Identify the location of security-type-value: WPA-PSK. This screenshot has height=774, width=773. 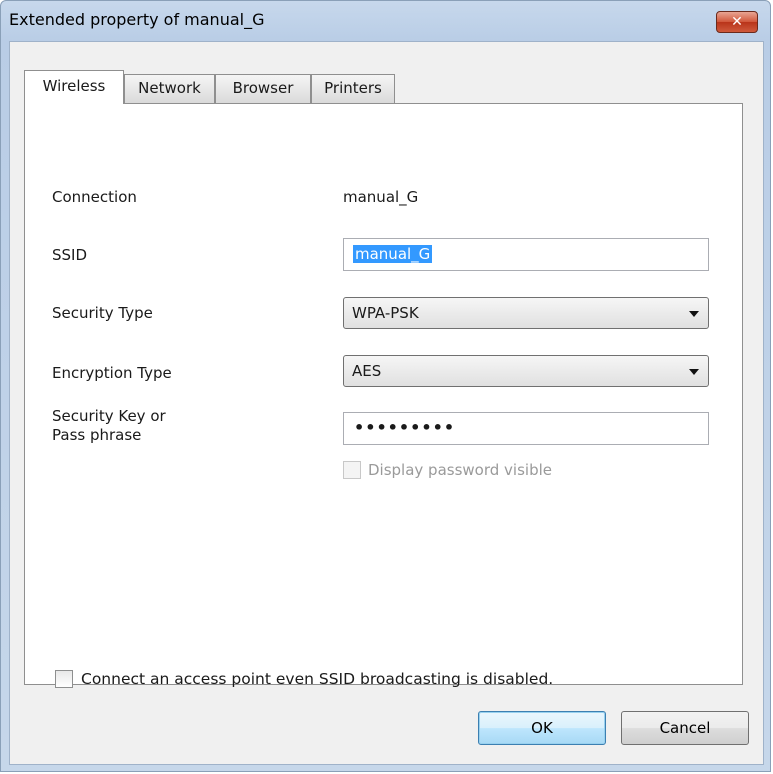
(385, 313).